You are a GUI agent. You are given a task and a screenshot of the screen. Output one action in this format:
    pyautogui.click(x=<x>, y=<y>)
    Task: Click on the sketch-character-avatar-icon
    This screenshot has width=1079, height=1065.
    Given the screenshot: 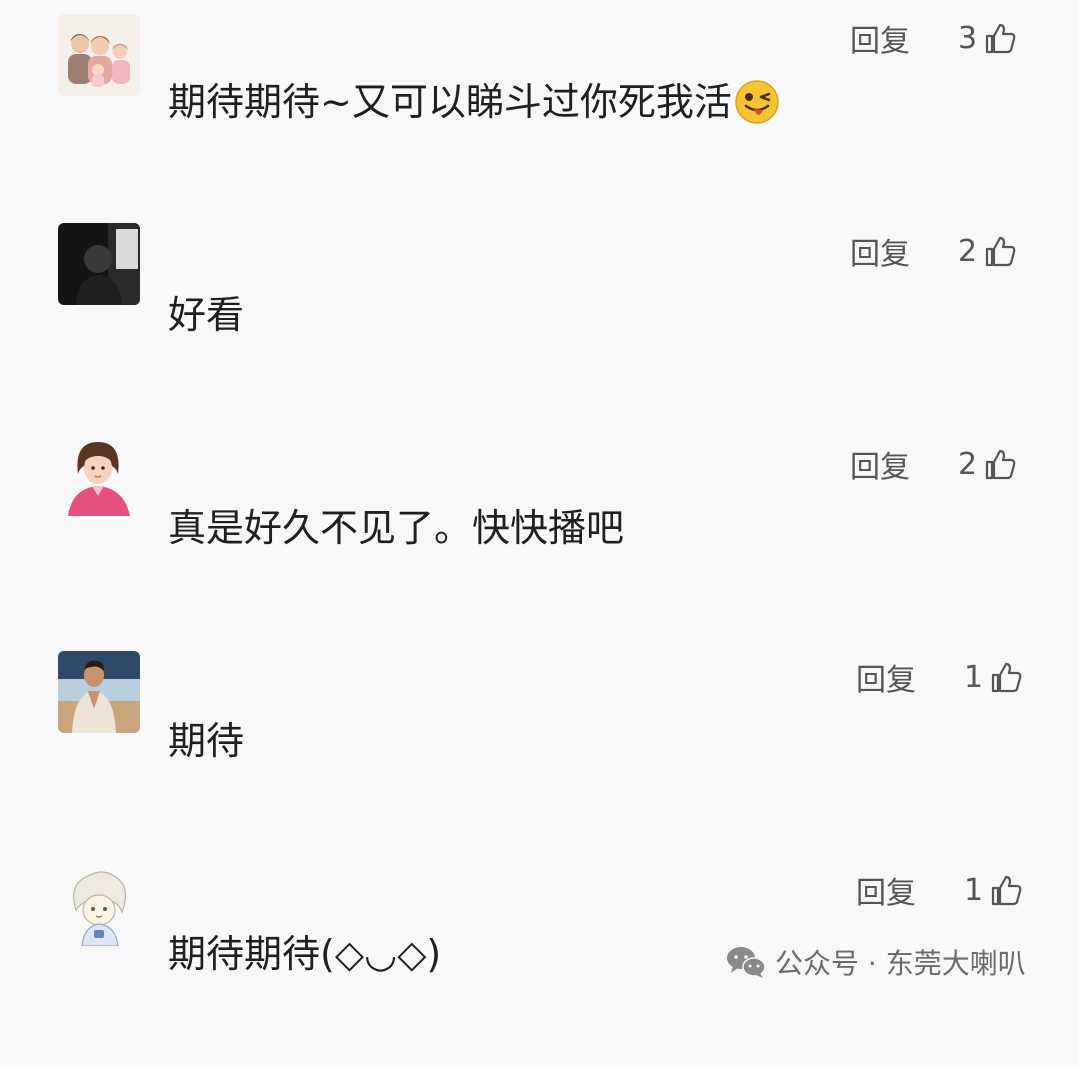 What is the action you would take?
    pyautogui.click(x=99, y=905)
    